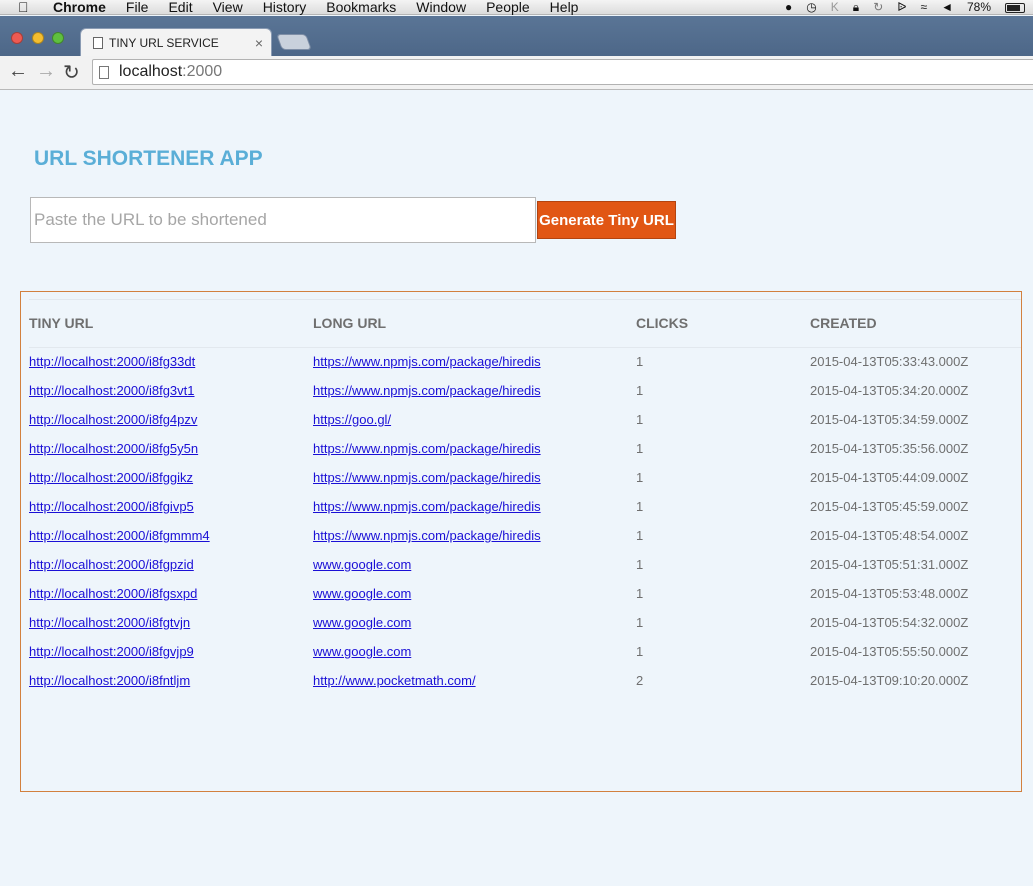  I want to click on column-header-created: CREATED, so click(843, 323).